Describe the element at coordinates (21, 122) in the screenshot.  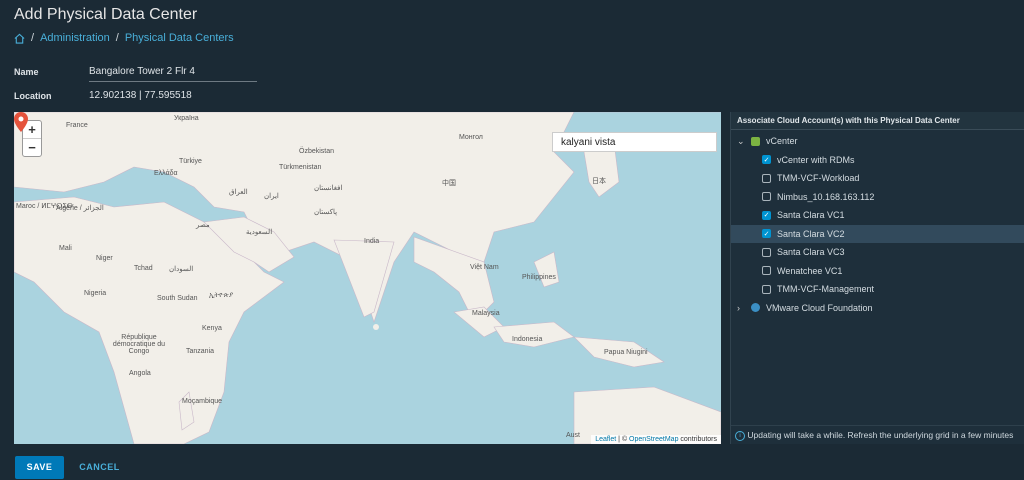
I see `location-pin-icon` at that location.